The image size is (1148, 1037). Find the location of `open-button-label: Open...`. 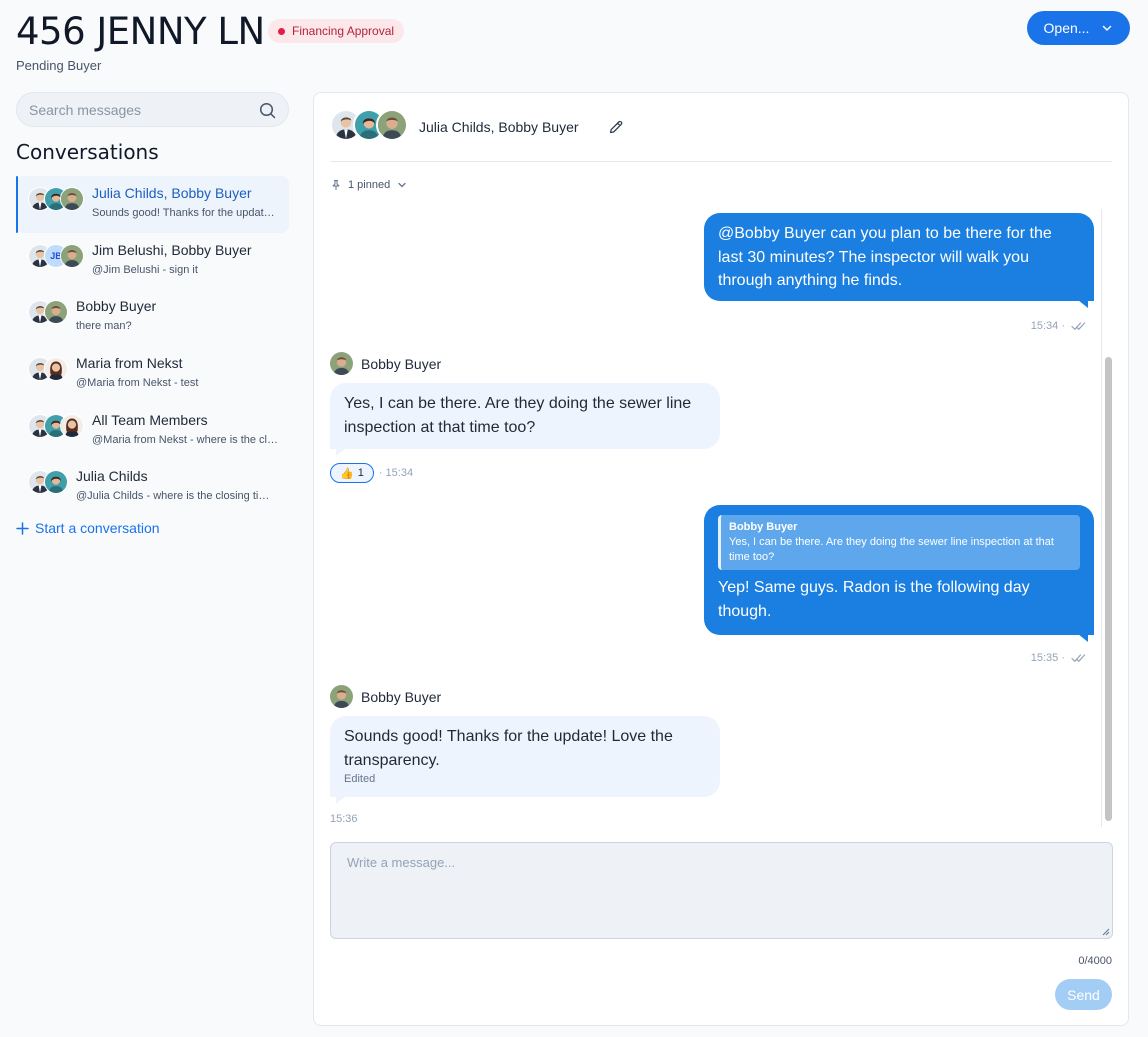

open-button-label: Open... is located at coordinates (1066, 28).